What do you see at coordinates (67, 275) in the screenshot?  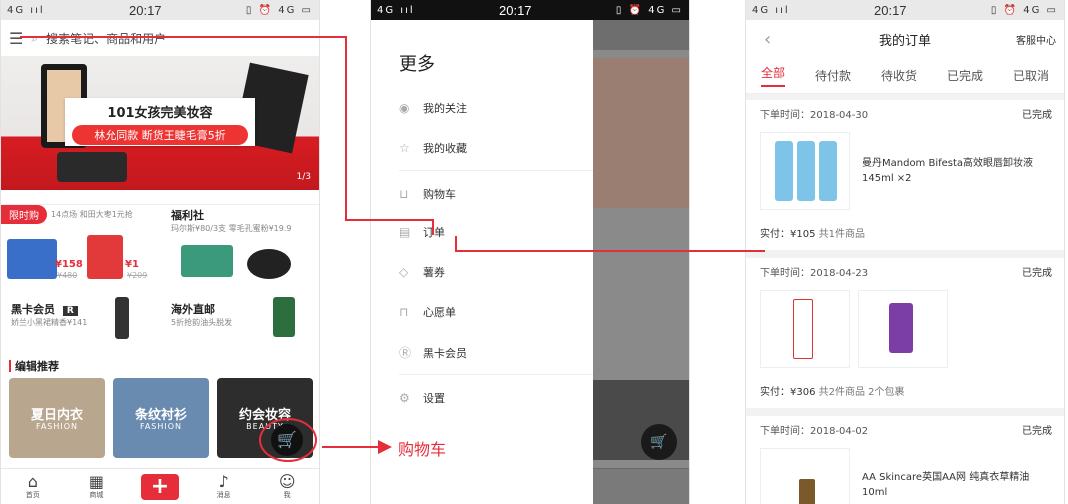 I see `flash-old-1: ¥480` at bounding box center [67, 275].